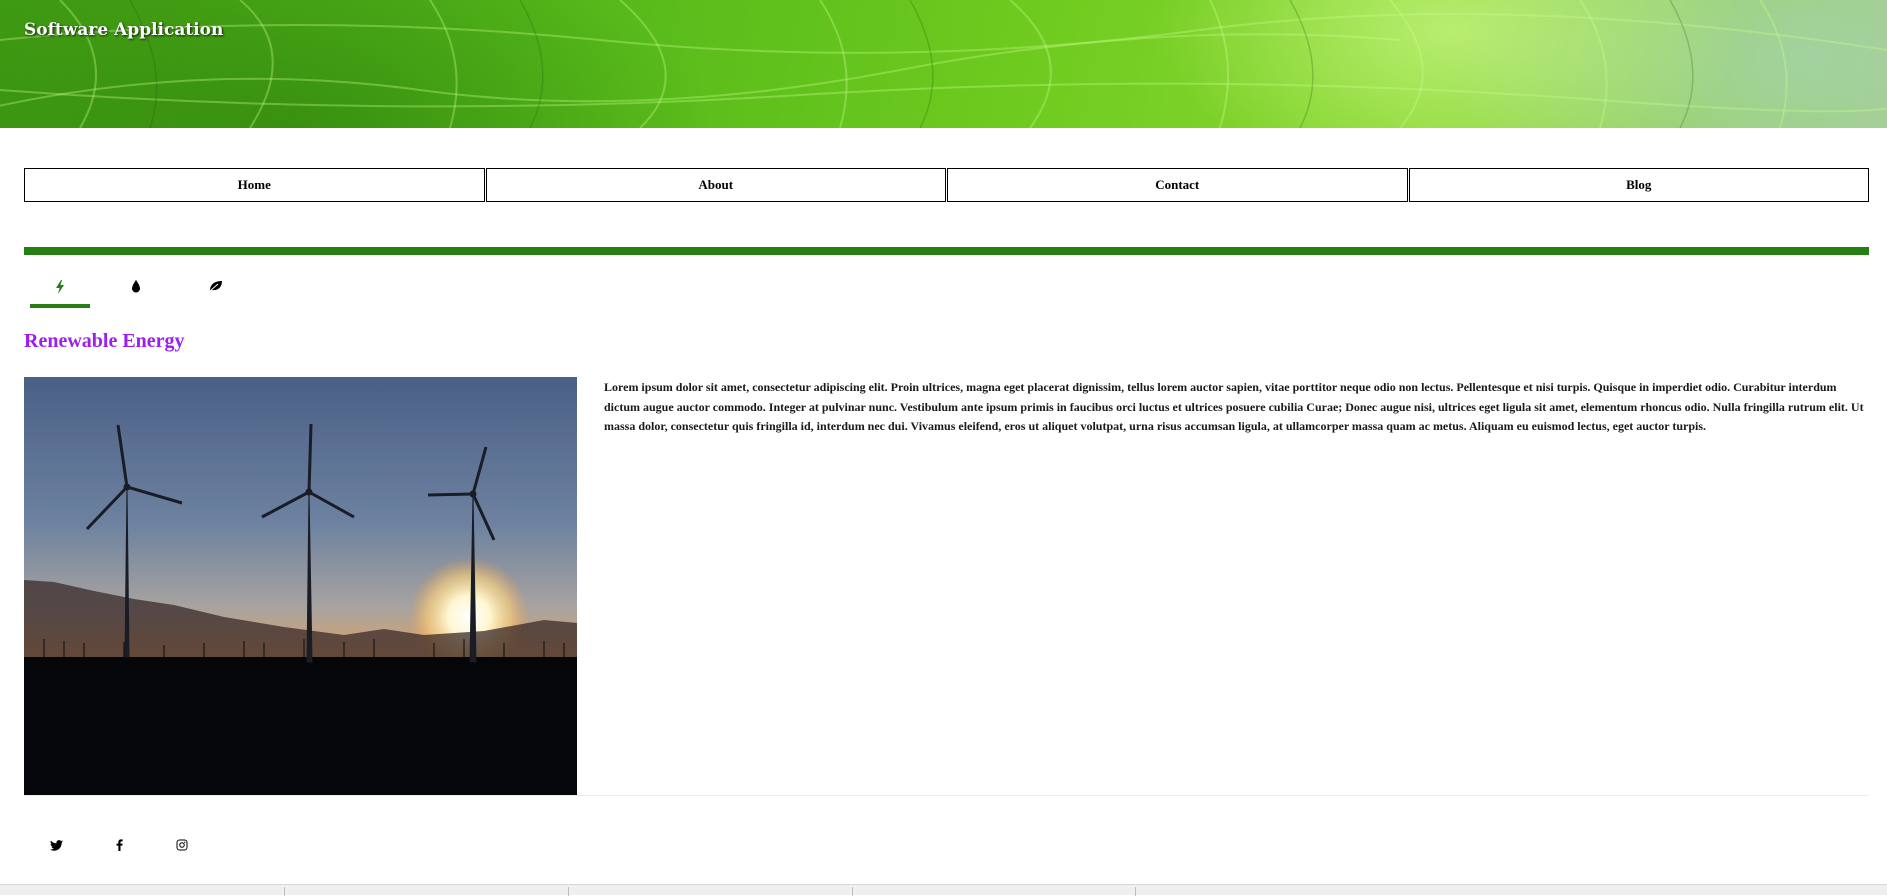 The image size is (1887, 896). What do you see at coordinates (215, 286) in the screenshot?
I see `leaf-icon` at bounding box center [215, 286].